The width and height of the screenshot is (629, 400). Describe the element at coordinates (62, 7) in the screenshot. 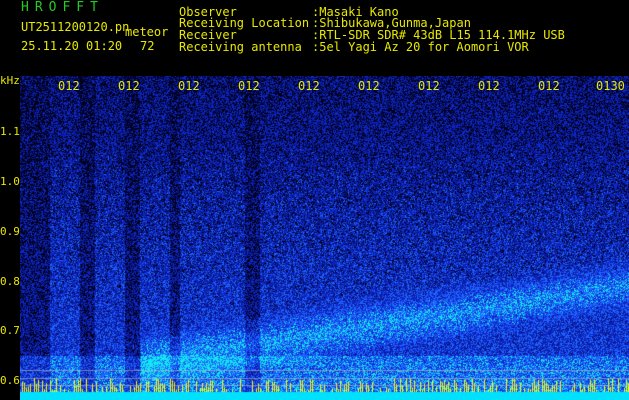

I see `app-title: HROFFT` at that location.